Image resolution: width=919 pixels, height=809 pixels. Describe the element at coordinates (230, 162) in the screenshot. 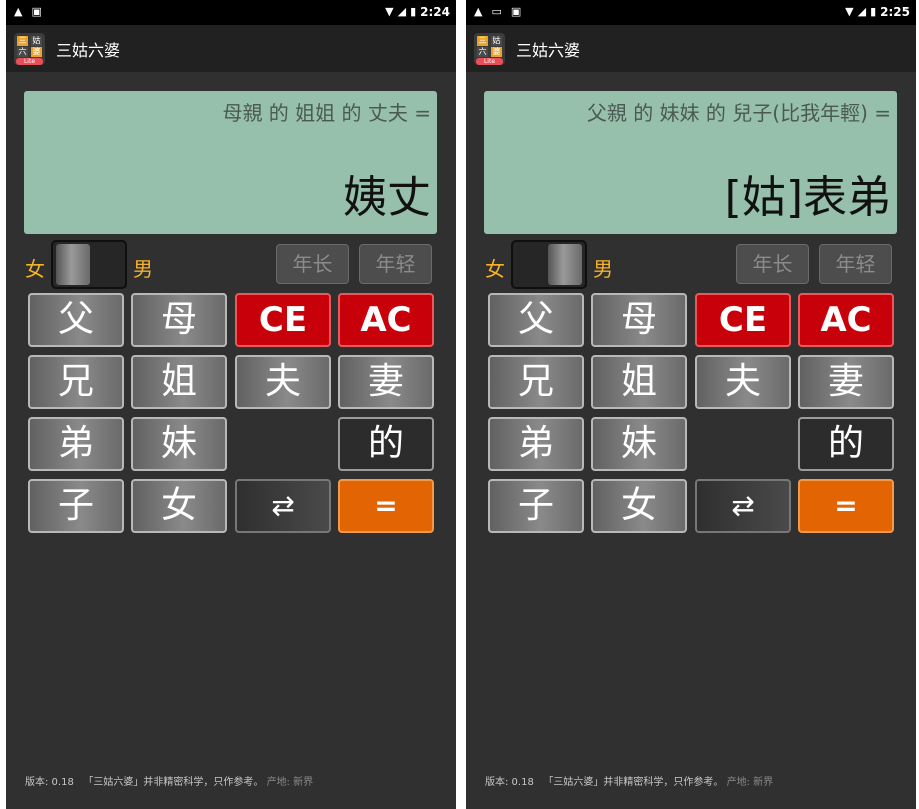

I see `relation-display: 母親 的 姐姐 的 丈夫 = 姨丈` at that location.